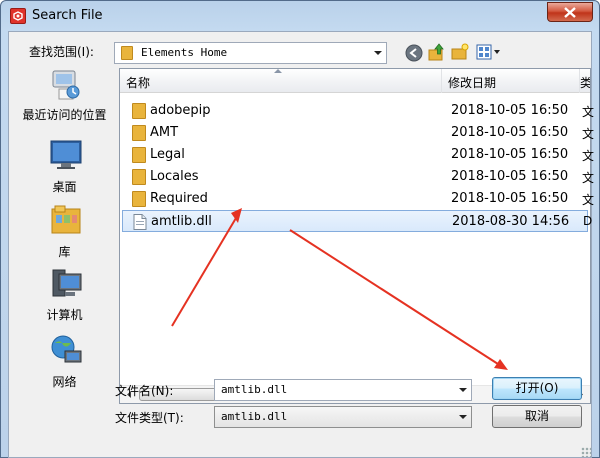 The image size is (600, 458). I want to click on filetype-select: amtlib.dll, so click(343, 417).